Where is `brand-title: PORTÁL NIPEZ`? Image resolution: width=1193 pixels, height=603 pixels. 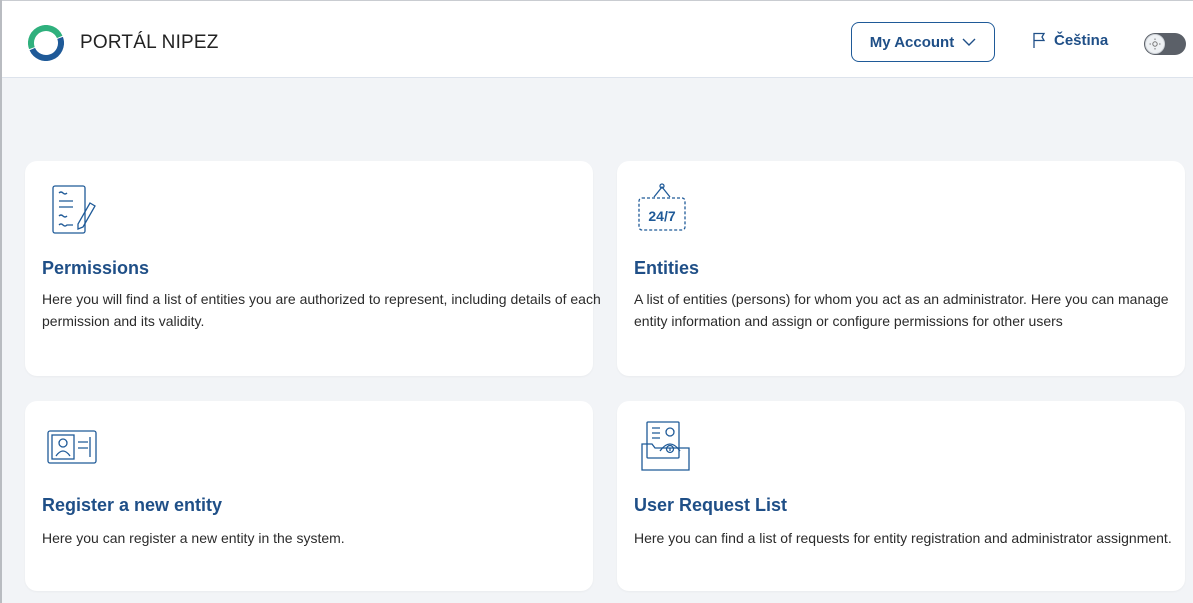
brand-title: PORTÁL NIPEZ is located at coordinates (149, 42).